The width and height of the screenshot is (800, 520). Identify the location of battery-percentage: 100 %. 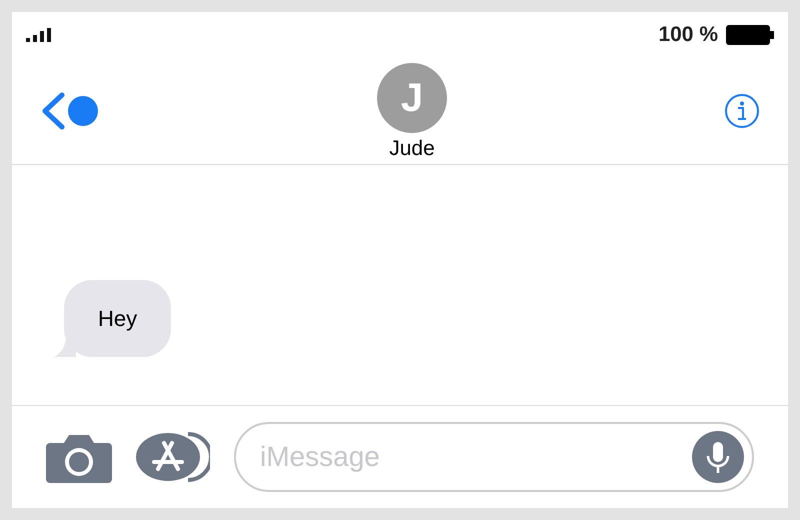
(688, 35).